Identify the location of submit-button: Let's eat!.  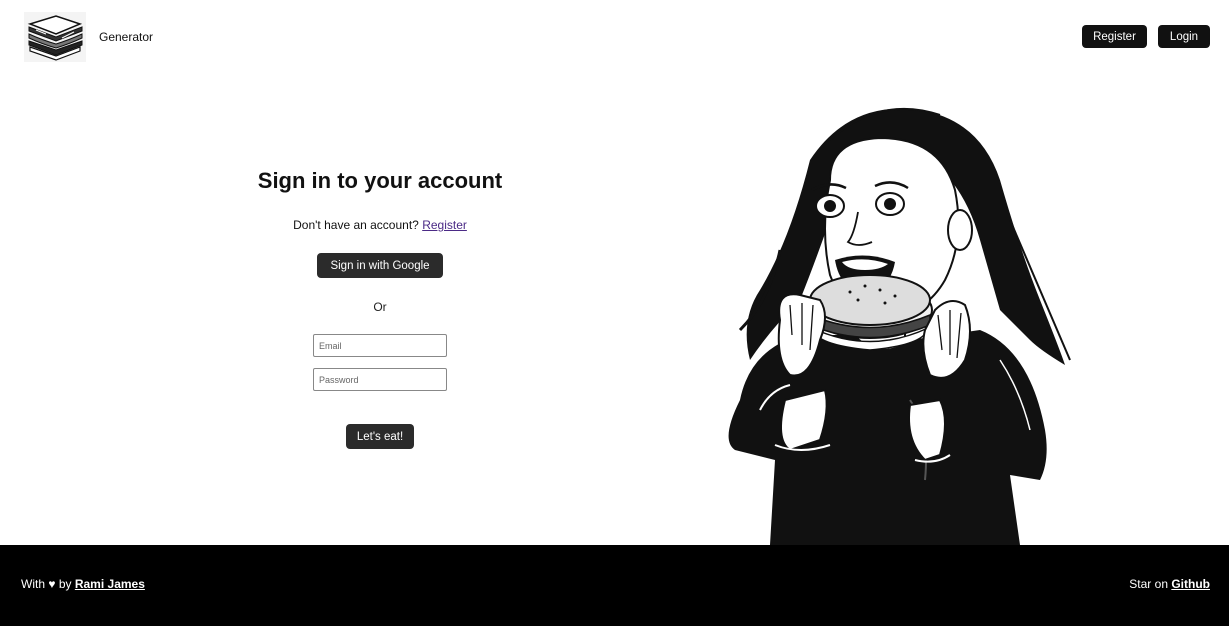
(380, 436).